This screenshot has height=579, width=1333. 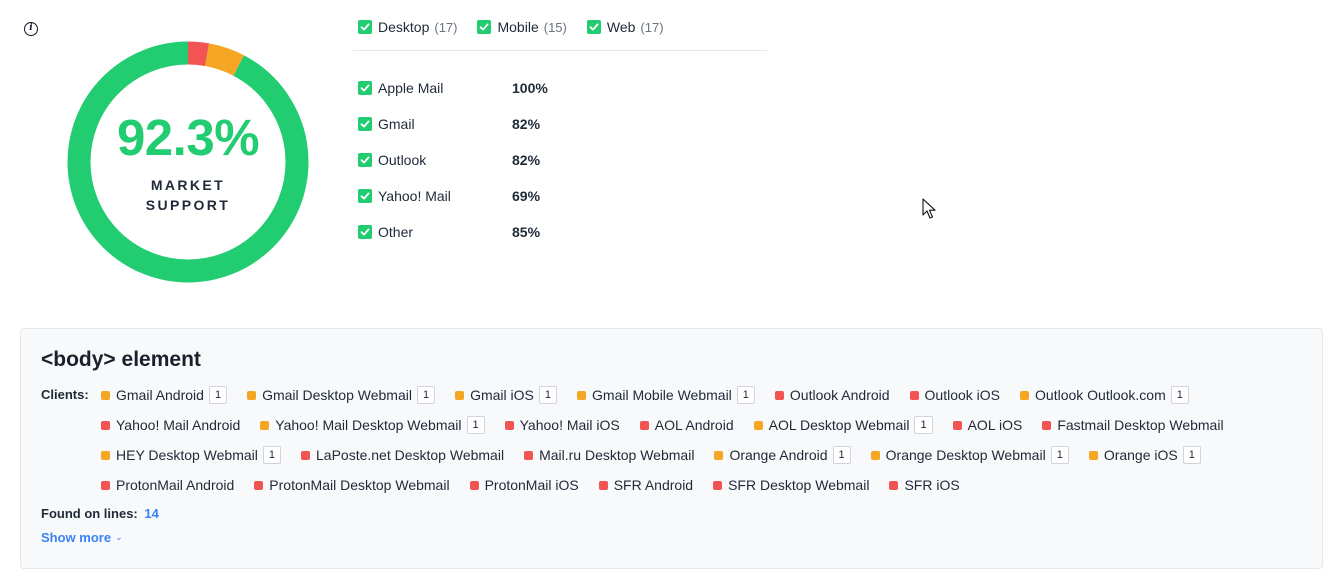 I want to click on client-percent: 100%, so click(x=530, y=88).